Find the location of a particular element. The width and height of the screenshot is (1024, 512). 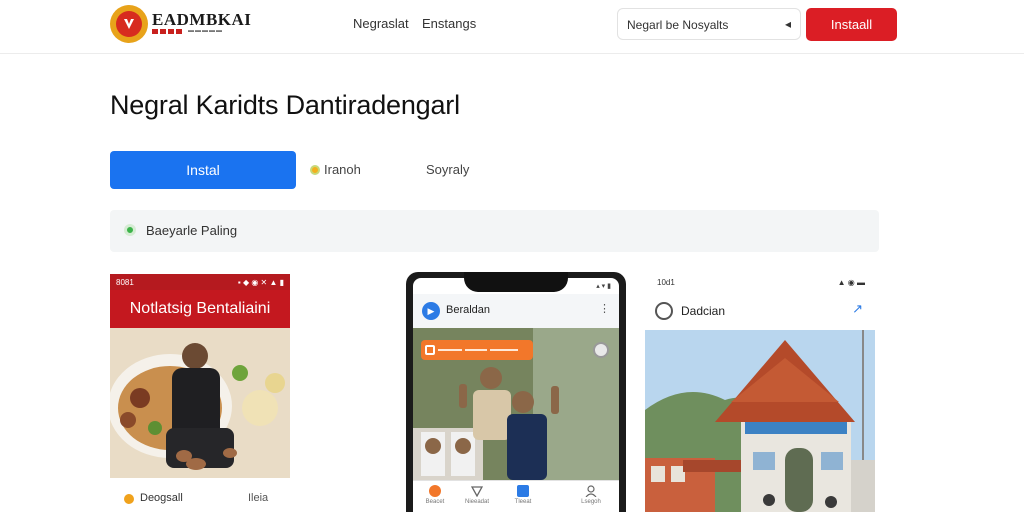

card1-status-time: 8081 is located at coordinates (125, 282).